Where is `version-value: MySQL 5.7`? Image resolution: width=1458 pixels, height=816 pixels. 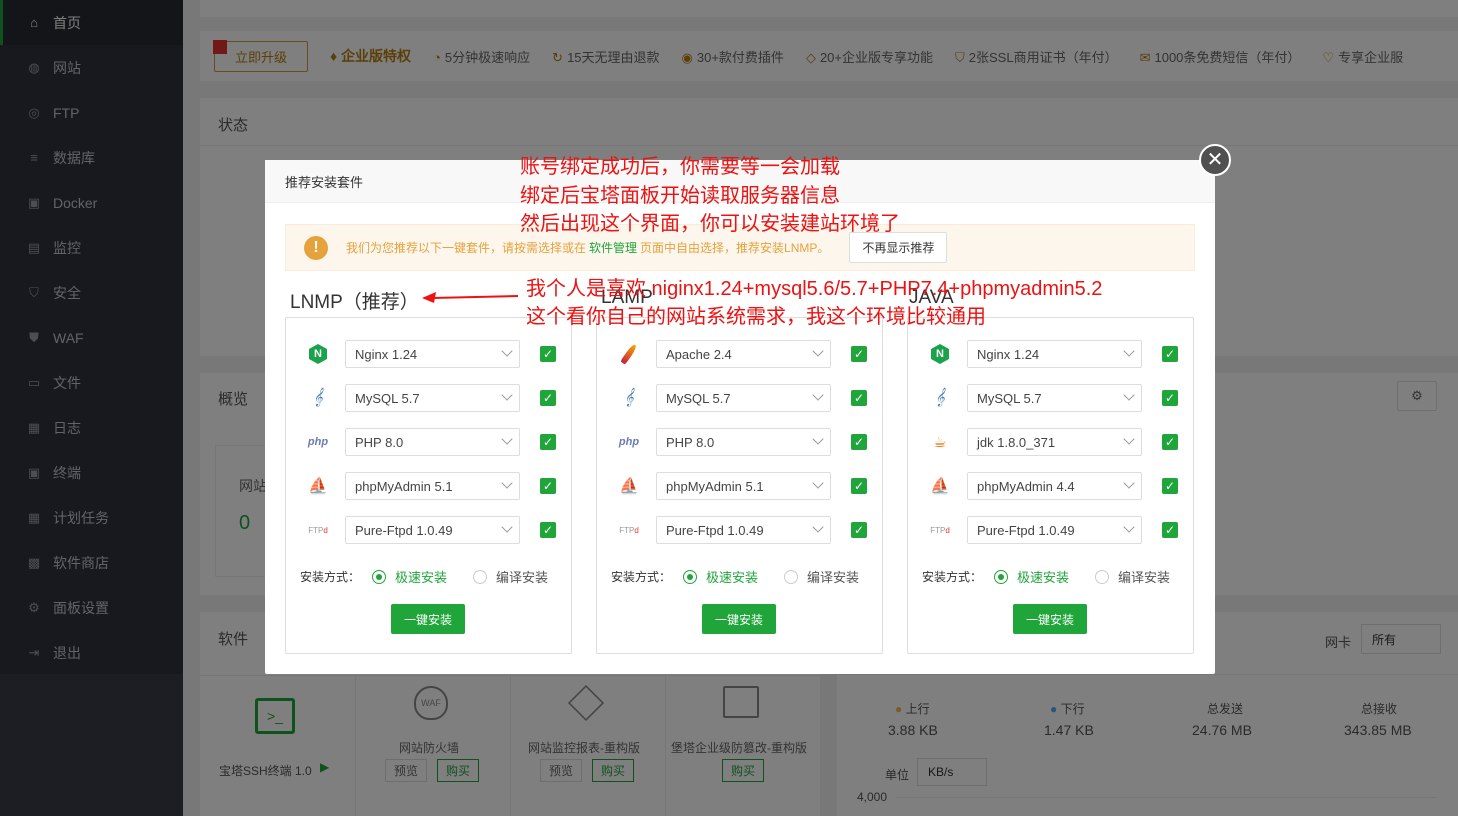 version-value: MySQL 5.7 is located at coordinates (1009, 398).